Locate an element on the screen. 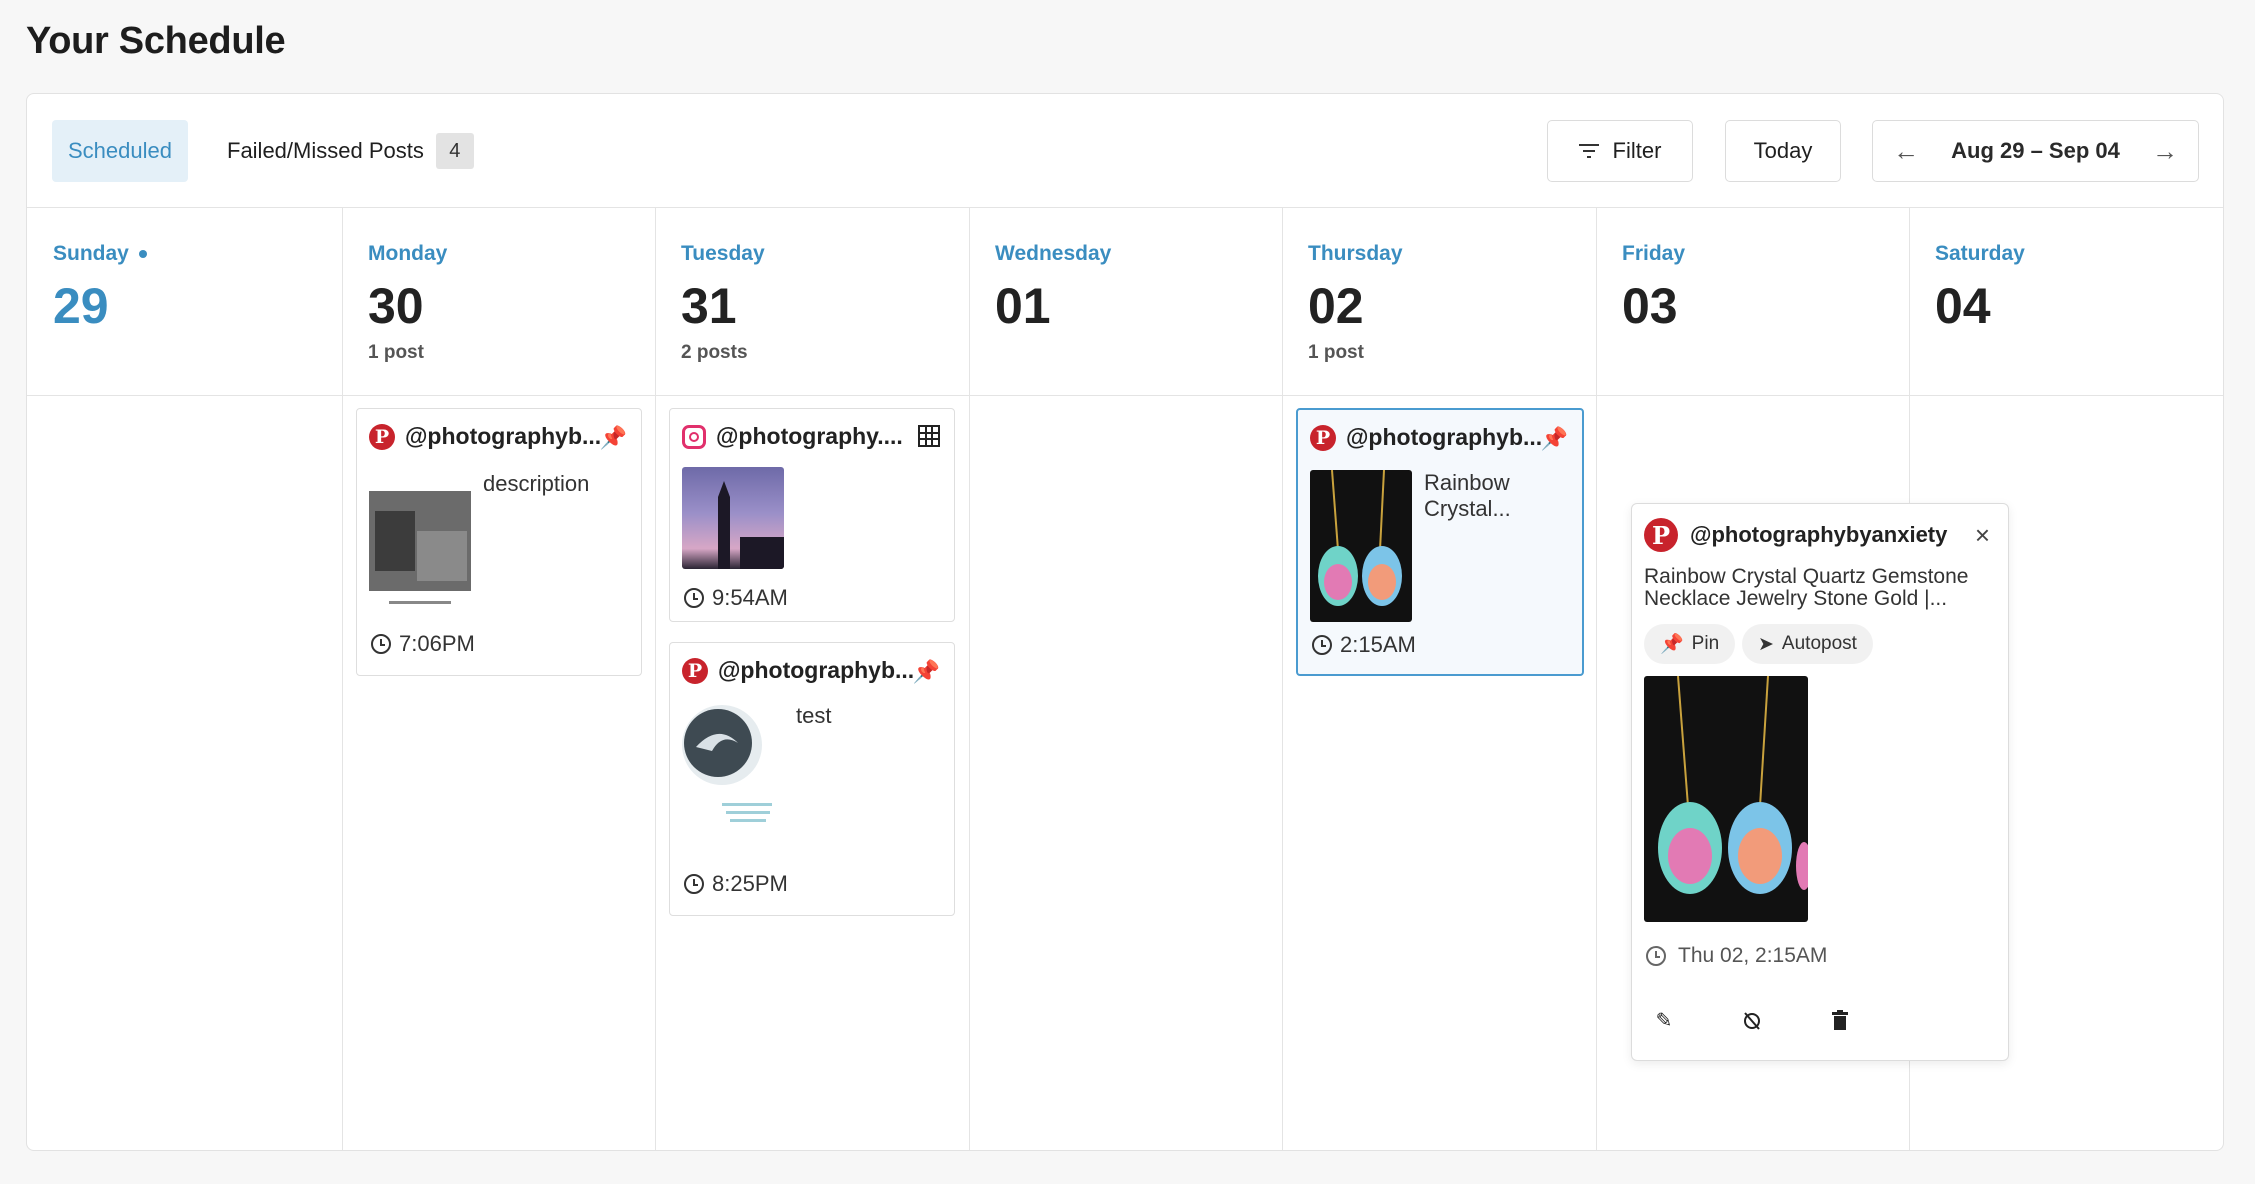 This screenshot has width=2255, height=1184. autopost-chip: ➤ Autopost is located at coordinates (1807, 644).